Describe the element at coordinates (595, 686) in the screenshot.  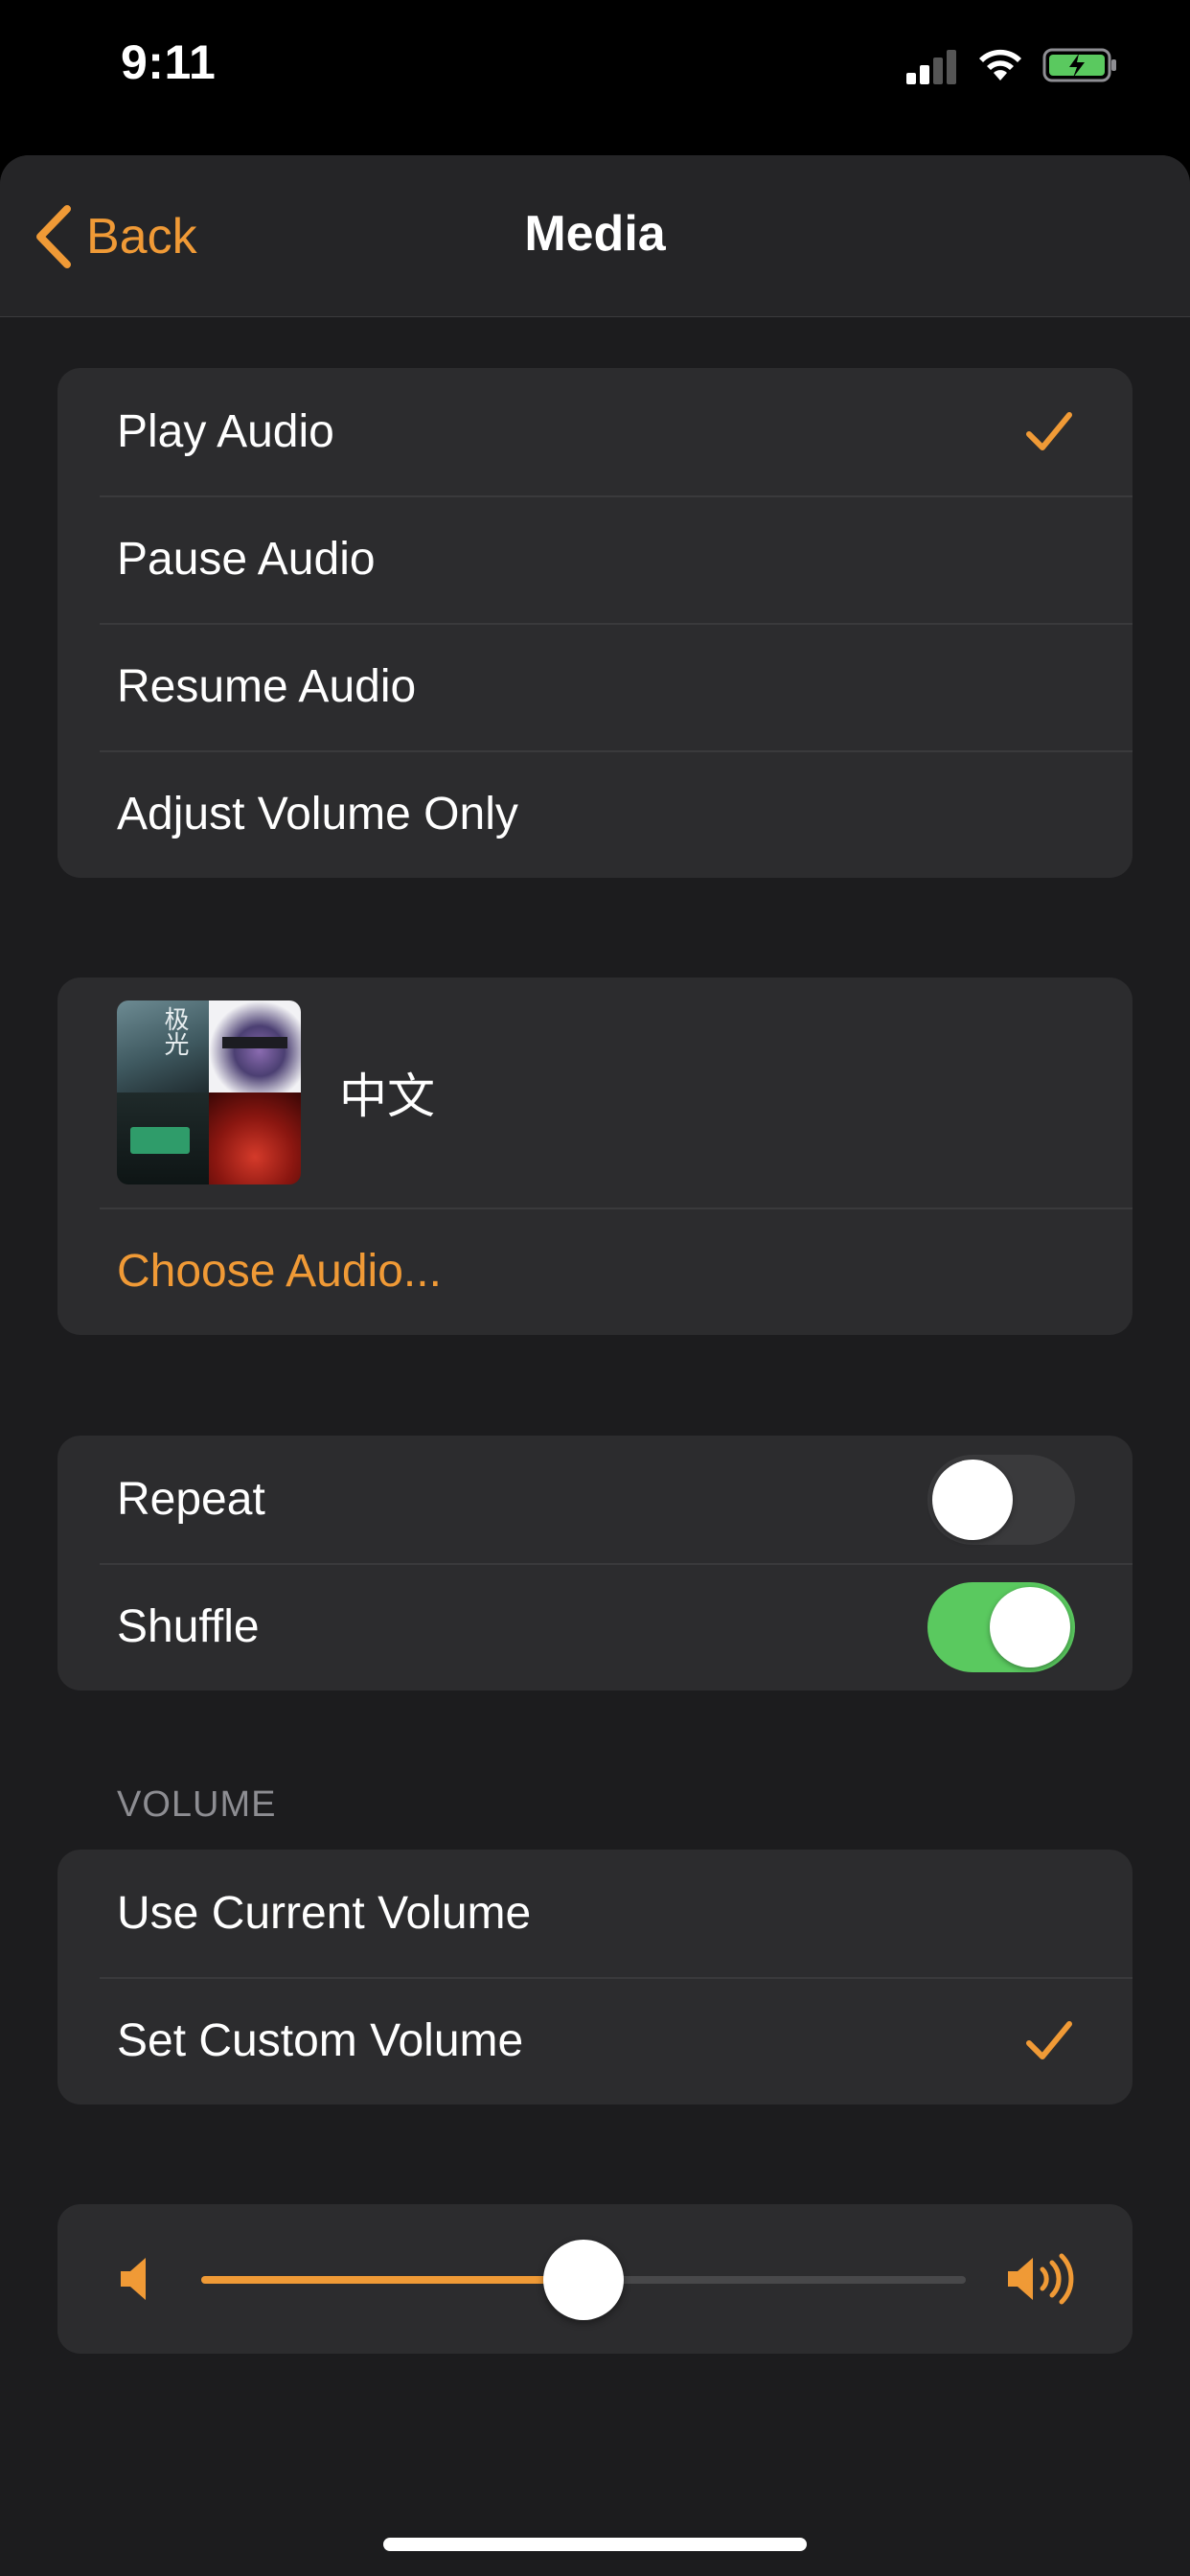
I see `option-resume-audio: Resume Audio` at that location.